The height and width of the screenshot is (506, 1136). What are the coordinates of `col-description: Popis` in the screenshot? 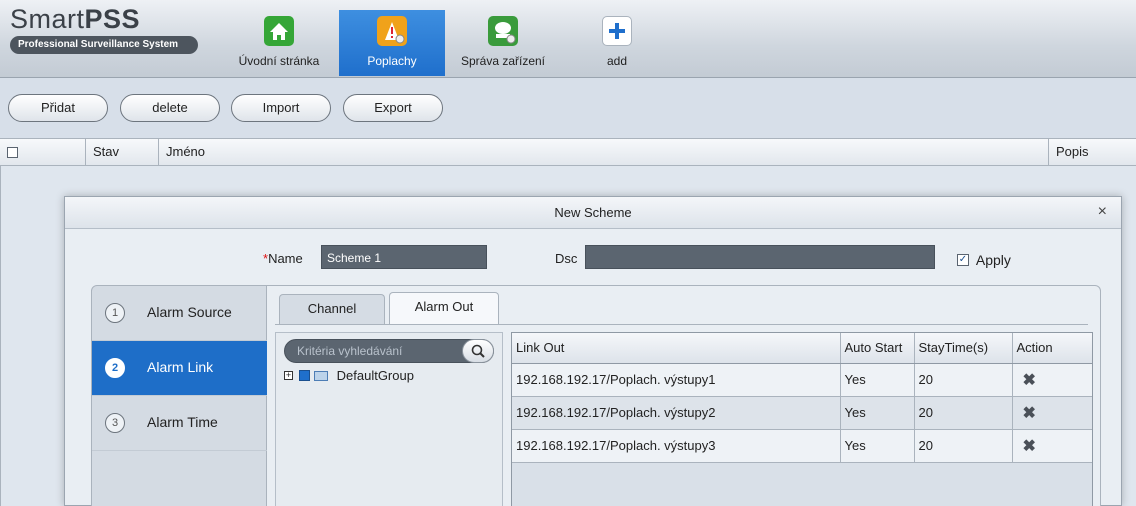 It's located at (1092, 152).